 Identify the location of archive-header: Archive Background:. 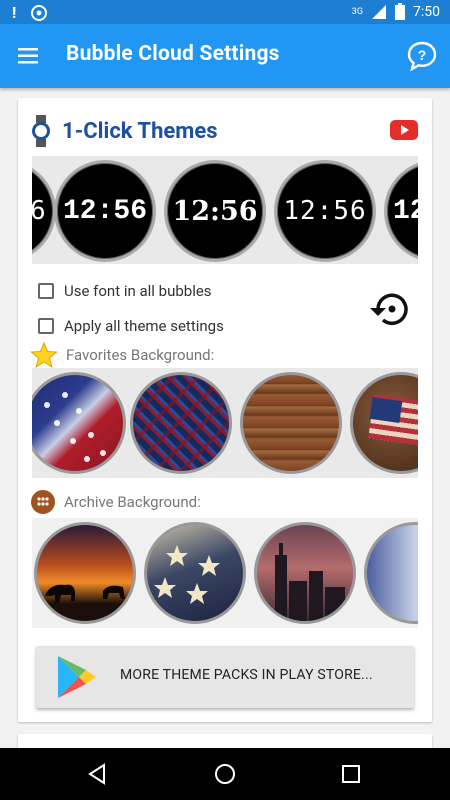
(115, 502).